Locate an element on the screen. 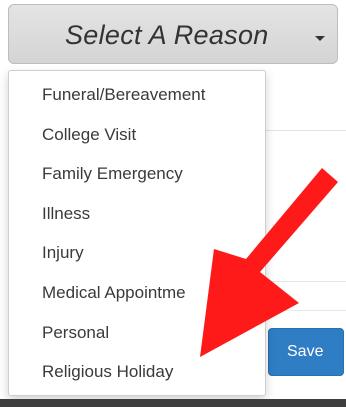  dropdown-item-religious-holiday: Religious Holiday is located at coordinates (137, 372).